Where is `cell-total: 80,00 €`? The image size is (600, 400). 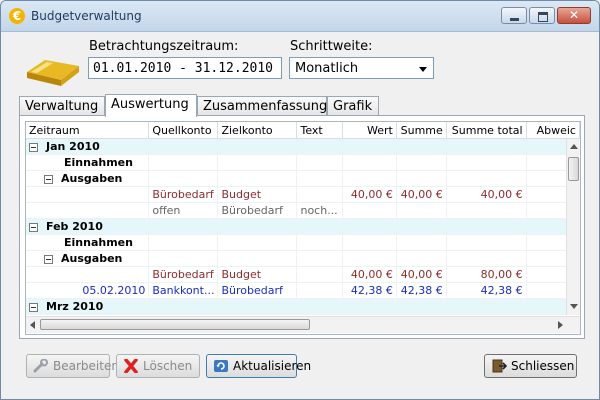
cell-total: 80,00 € is located at coordinates (486, 274).